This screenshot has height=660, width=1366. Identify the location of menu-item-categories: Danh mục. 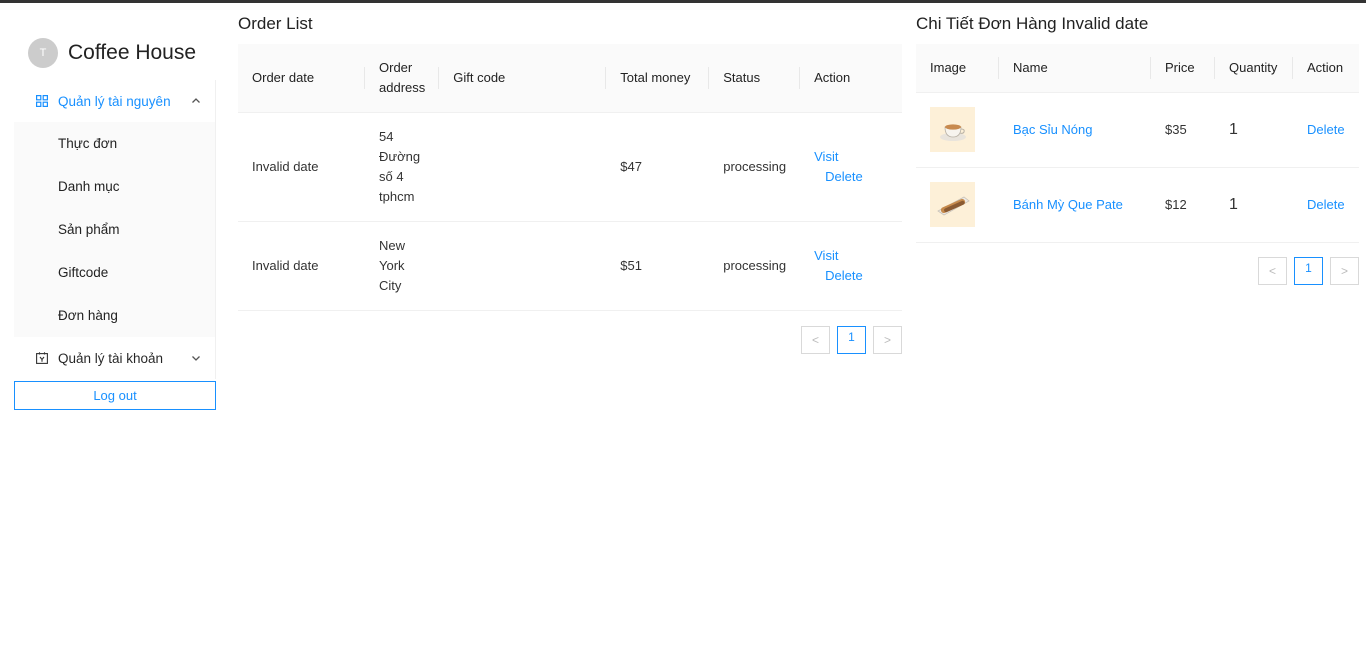
(114, 186).